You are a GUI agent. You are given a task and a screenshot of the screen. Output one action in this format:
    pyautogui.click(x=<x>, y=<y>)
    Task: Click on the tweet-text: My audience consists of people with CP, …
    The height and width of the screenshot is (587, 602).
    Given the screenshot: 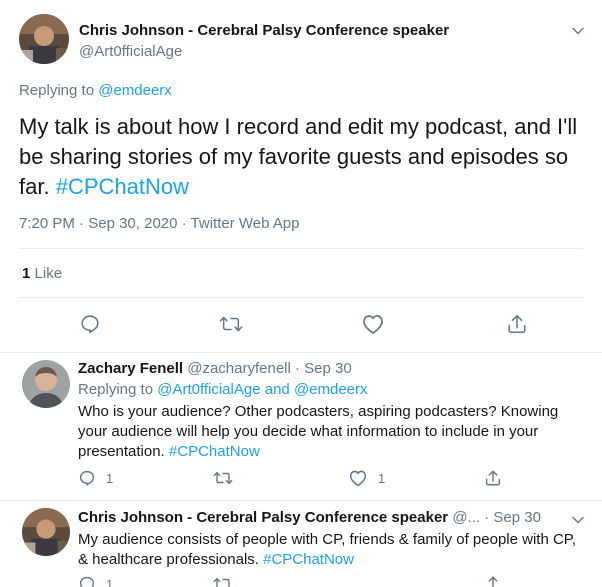 What is the action you would take?
    pyautogui.click(x=333, y=550)
    